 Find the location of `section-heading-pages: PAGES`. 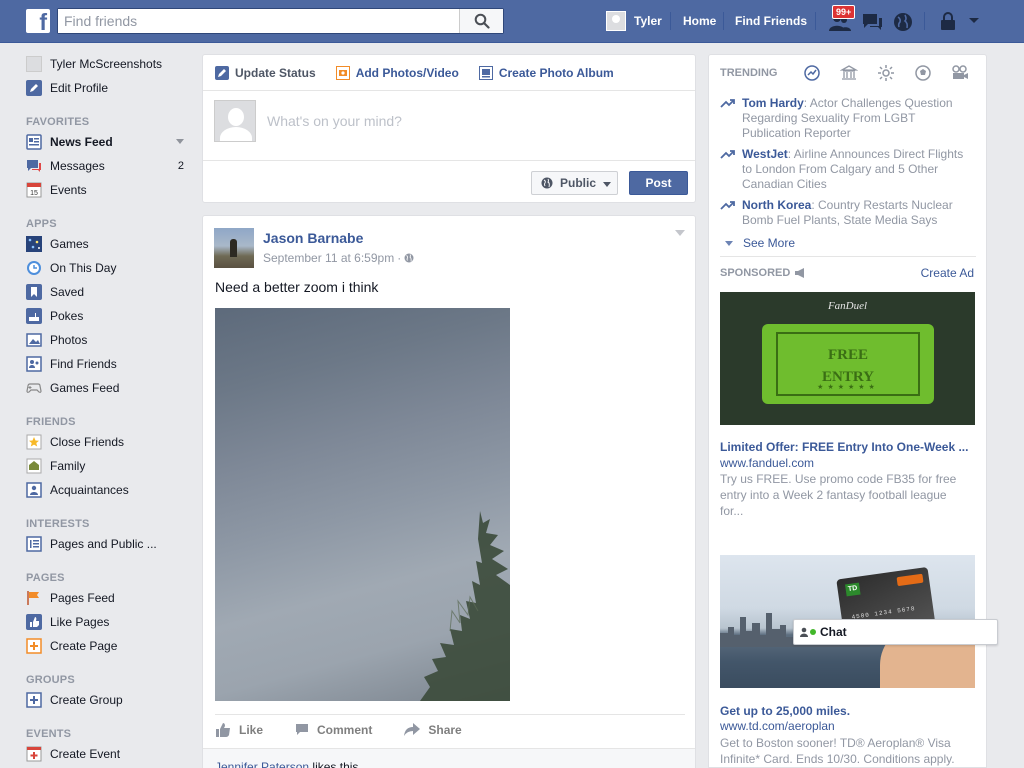

section-heading-pages: PAGES is located at coordinates (45, 578).